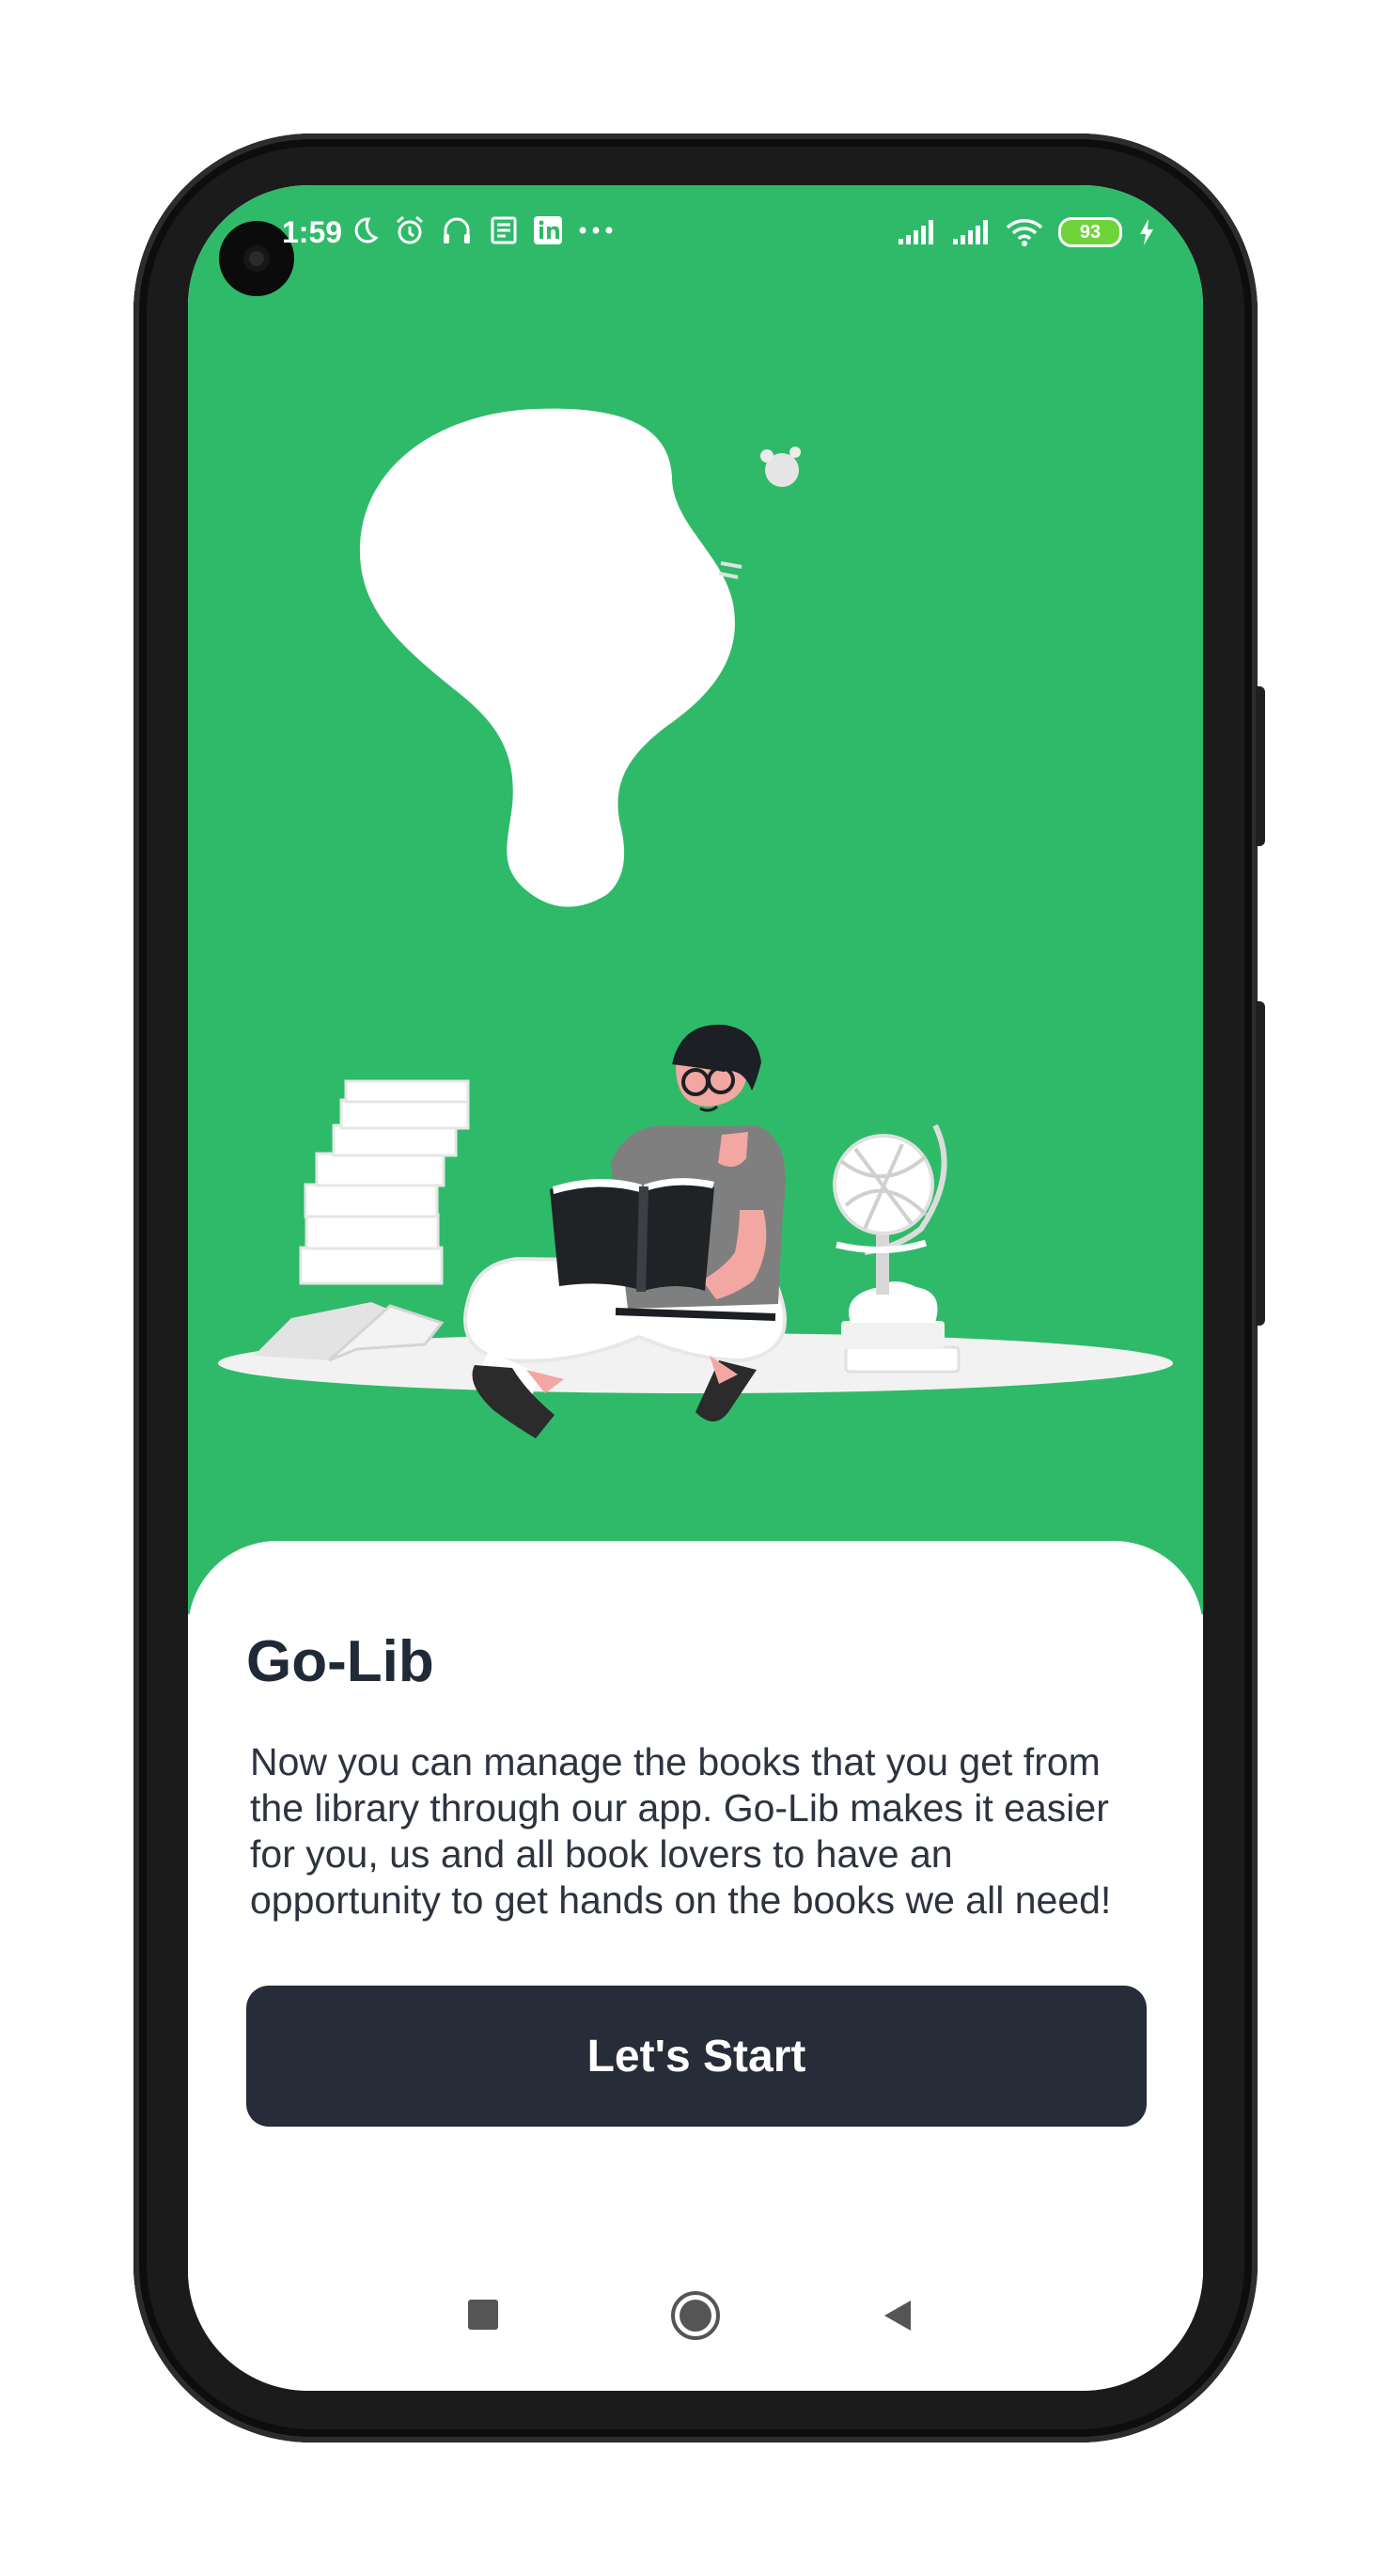  I want to click on back-icon, so click(897, 2316).